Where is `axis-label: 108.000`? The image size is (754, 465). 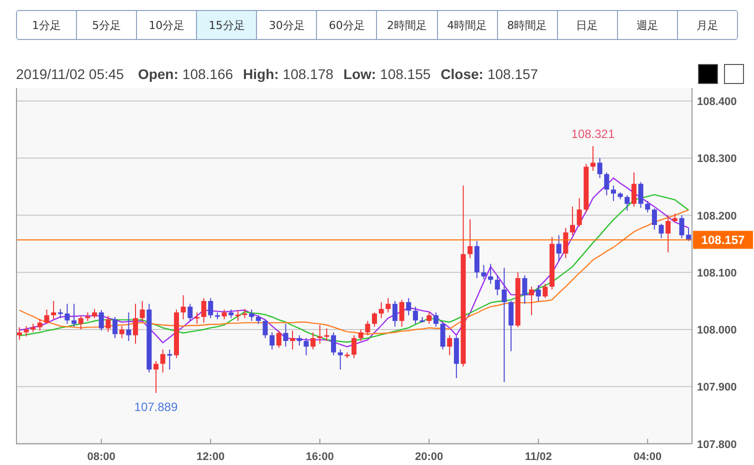 axis-label: 108.000 is located at coordinates (717, 330).